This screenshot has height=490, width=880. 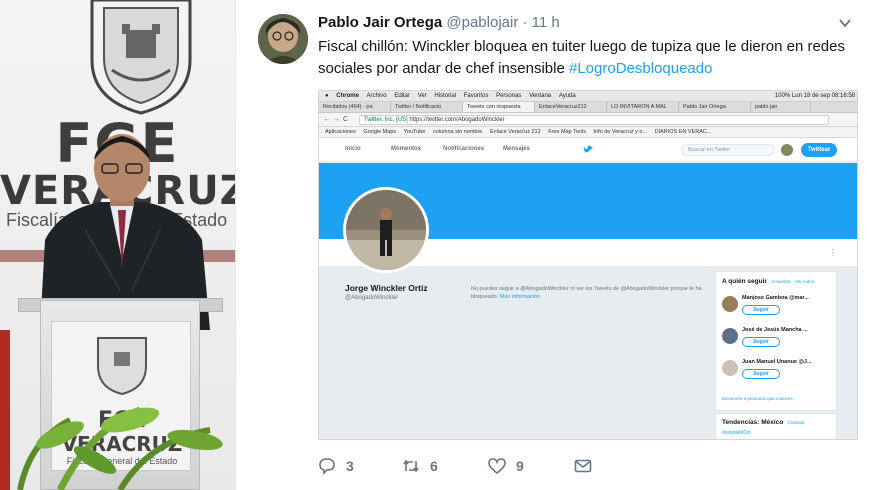 I want to click on avatar-image, so click(x=283, y=39).